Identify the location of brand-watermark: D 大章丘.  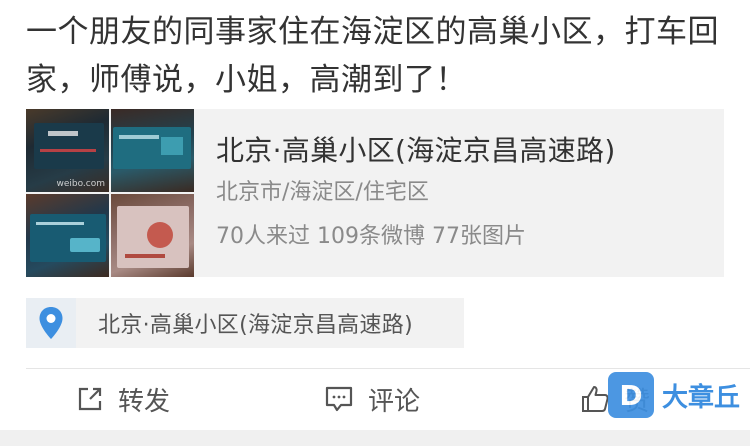
(673, 395).